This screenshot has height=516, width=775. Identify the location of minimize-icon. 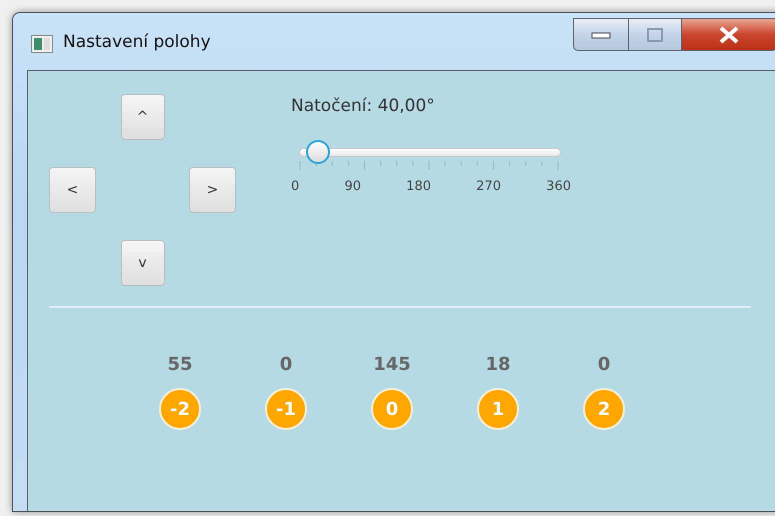
(601, 35).